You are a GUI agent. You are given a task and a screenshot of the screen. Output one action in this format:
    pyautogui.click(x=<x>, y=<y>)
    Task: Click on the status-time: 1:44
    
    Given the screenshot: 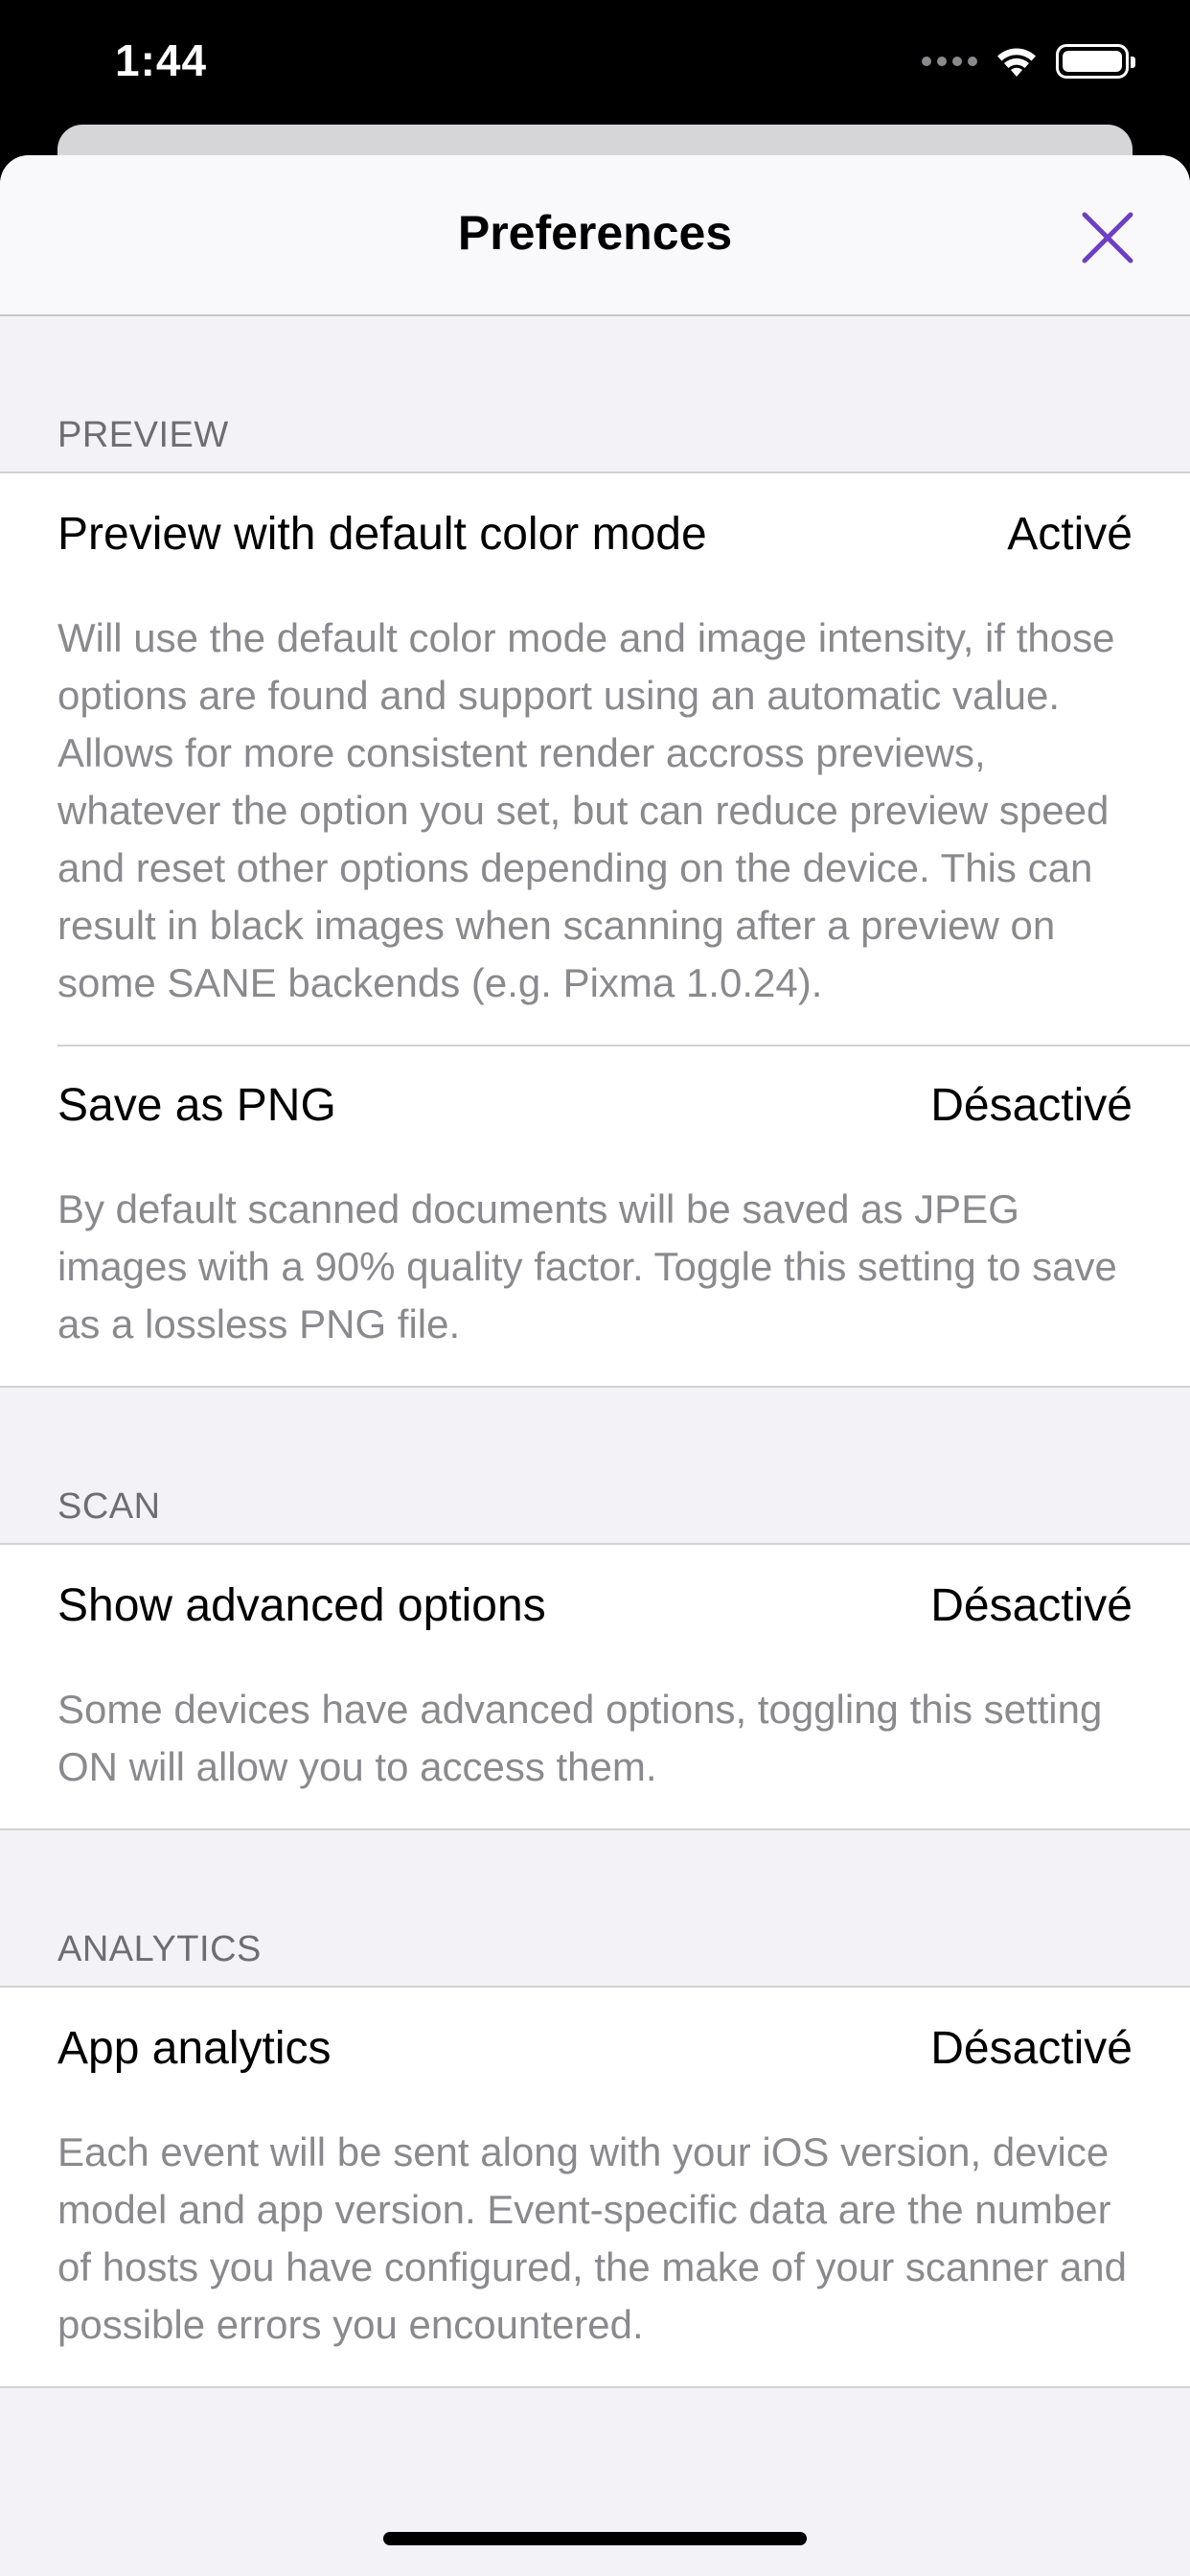 What is the action you would take?
    pyautogui.click(x=162, y=60)
    